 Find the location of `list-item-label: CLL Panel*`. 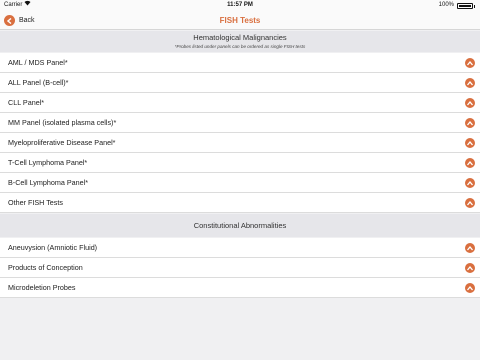

list-item-label: CLL Panel* is located at coordinates (26, 102).